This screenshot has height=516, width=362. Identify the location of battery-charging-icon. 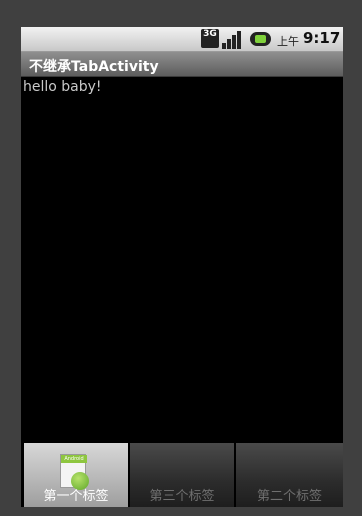
(260, 39).